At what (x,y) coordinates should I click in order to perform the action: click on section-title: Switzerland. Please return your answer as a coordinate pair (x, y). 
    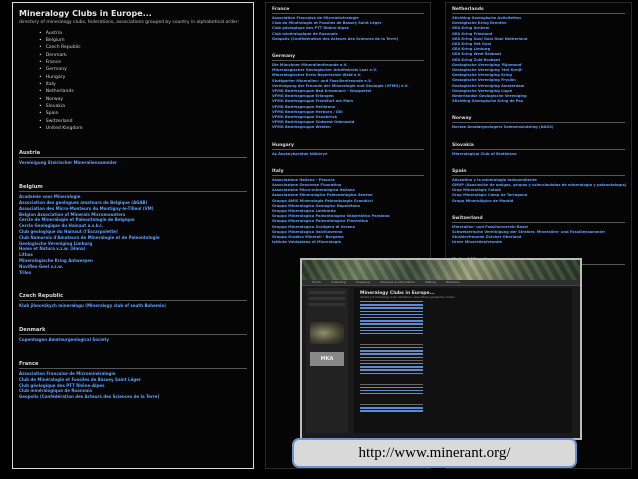
    Looking at the image, I should click on (467, 218).